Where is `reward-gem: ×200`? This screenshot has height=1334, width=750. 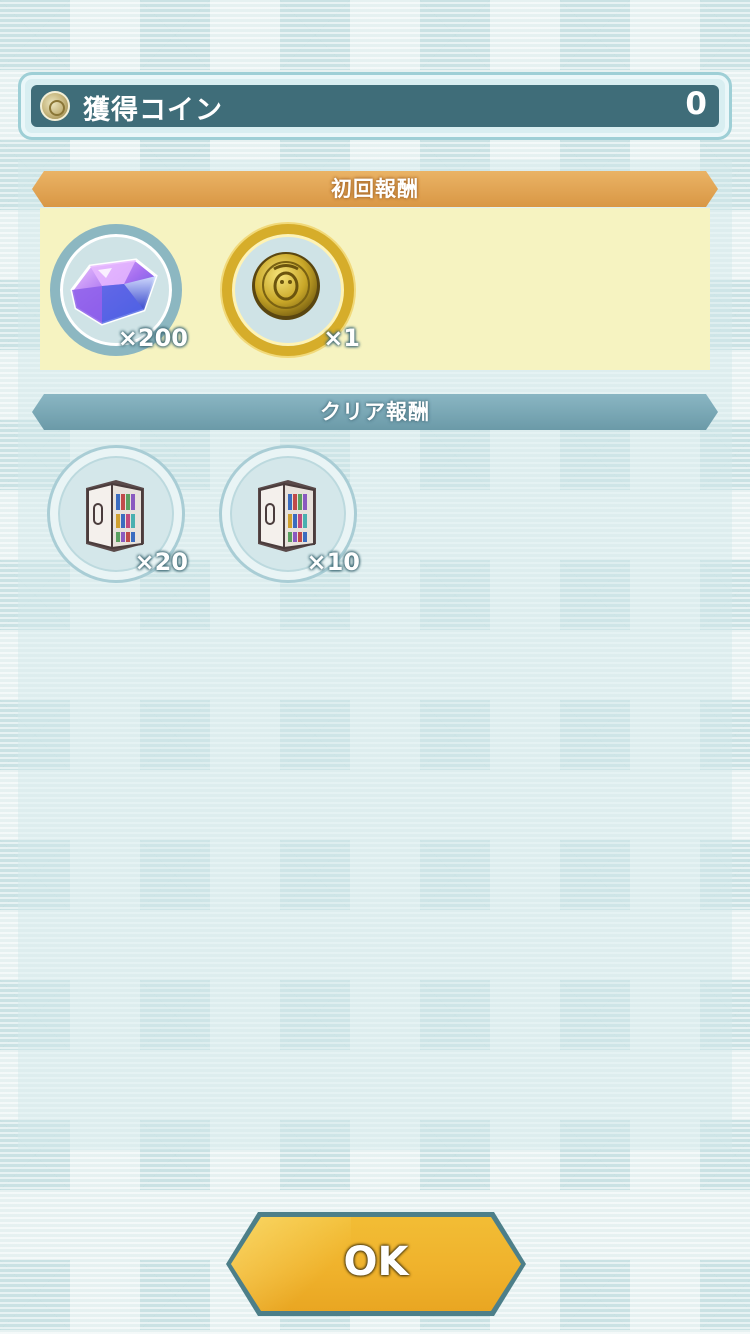 reward-gem: ×200 is located at coordinates (119, 290).